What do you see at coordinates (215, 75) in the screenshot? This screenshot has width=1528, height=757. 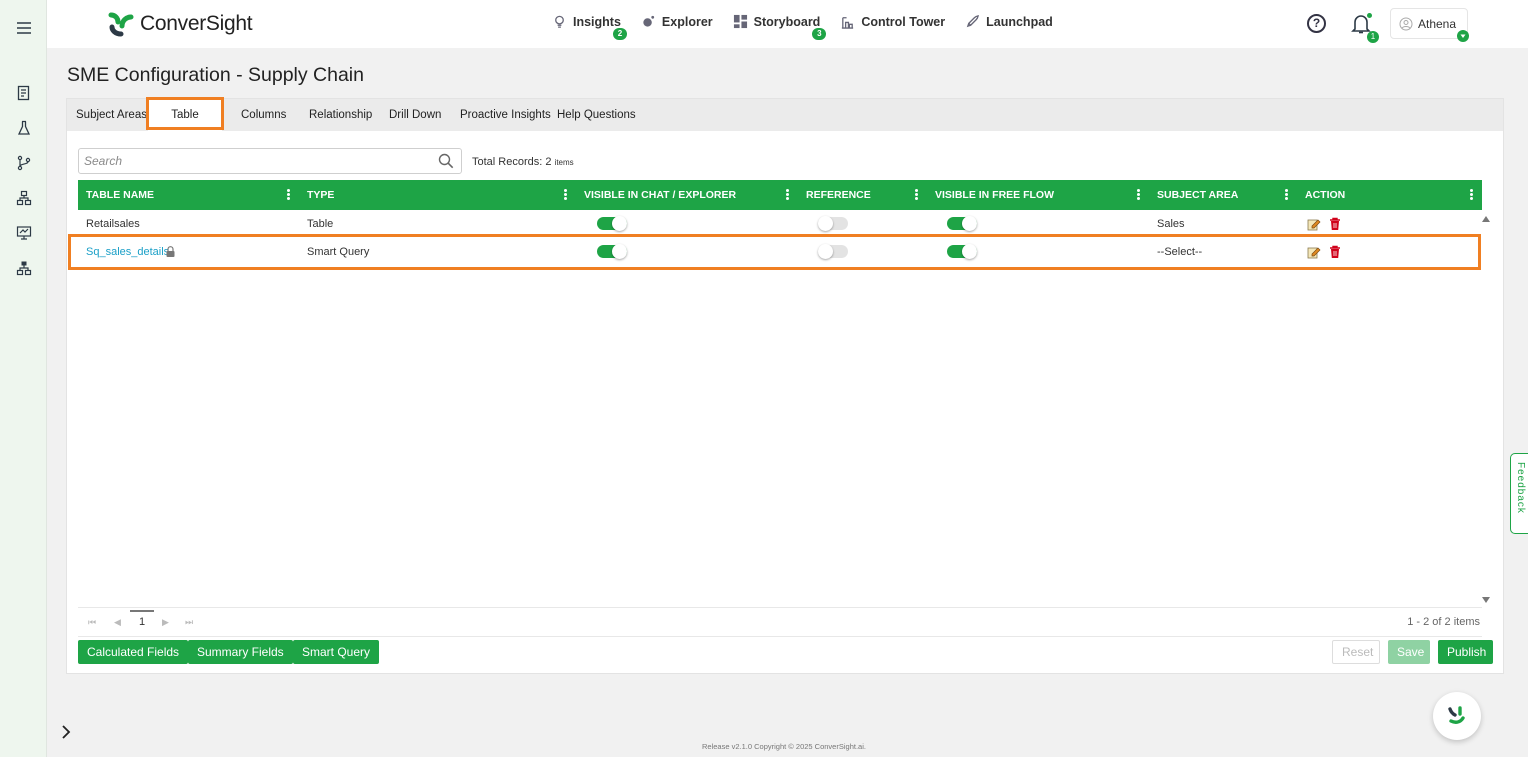 I see `page-title: SME Configuration - Supply Chain` at bounding box center [215, 75].